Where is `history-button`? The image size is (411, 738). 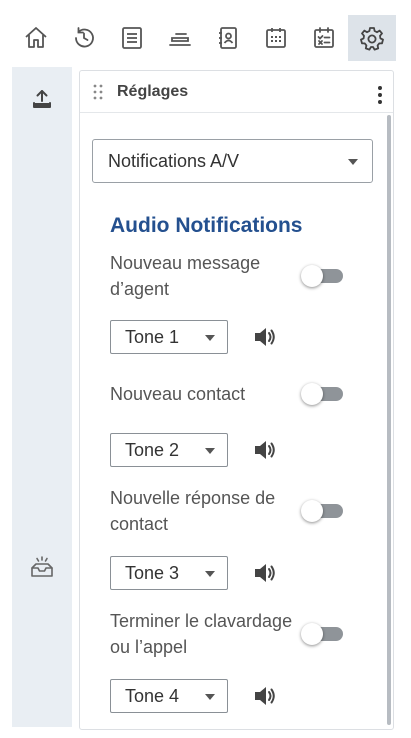 history-button is located at coordinates (84, 38).